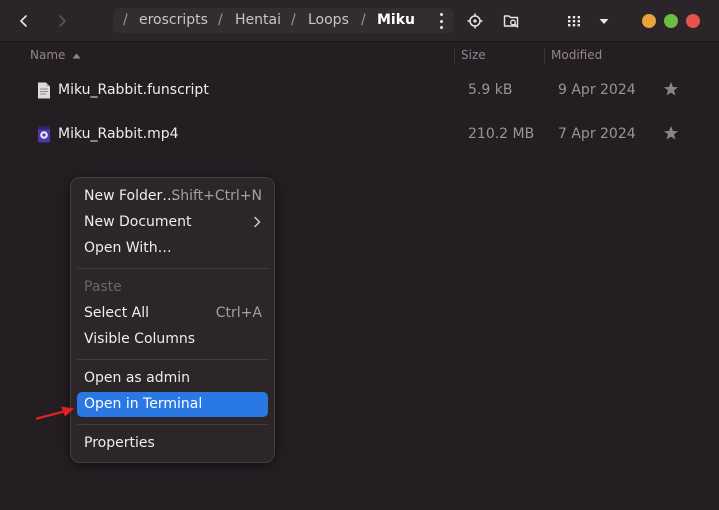 Image resolution: width=719 pixels, height=510 pixels. I want to click on column-size-header: Size, so click(473, 55).